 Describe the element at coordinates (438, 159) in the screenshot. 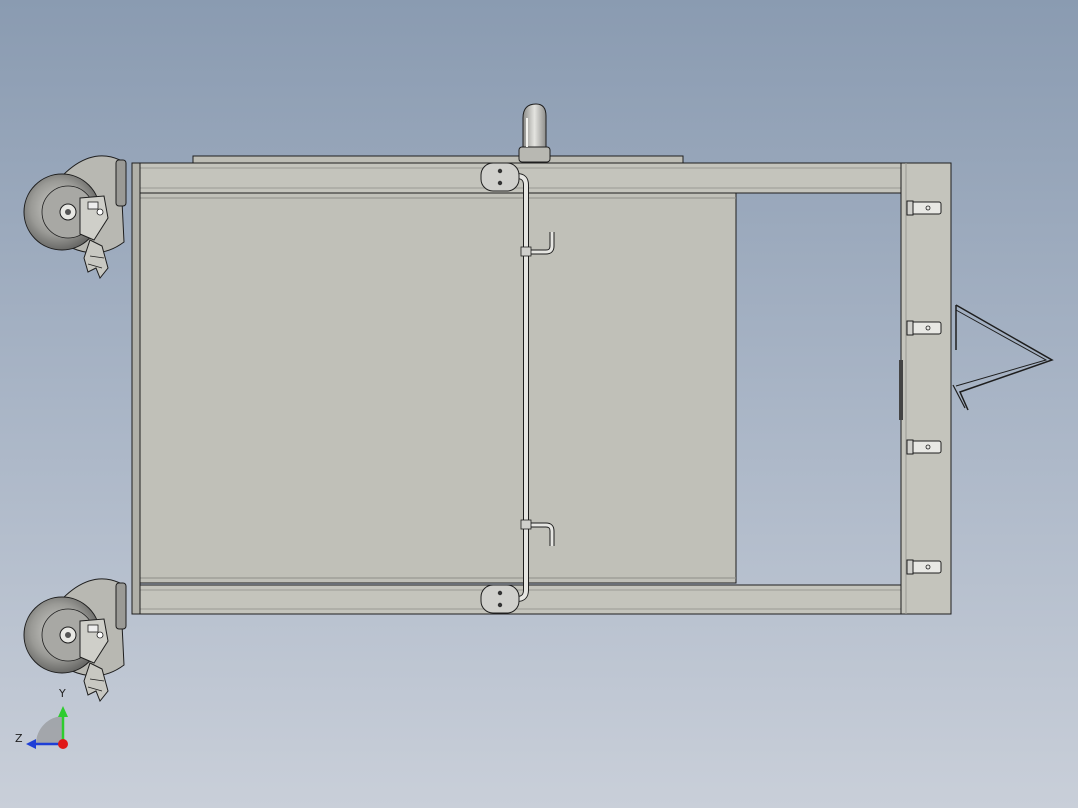

I see `tank-rim` at that location.